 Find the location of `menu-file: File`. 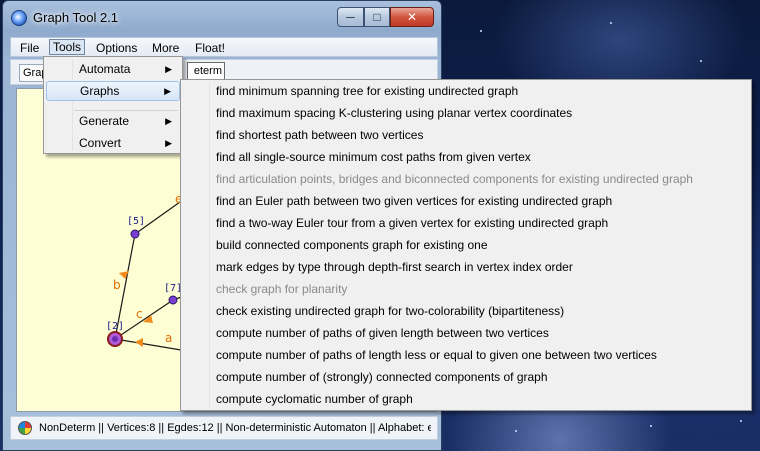

menu-file: File is located at coordinates (29, 48).